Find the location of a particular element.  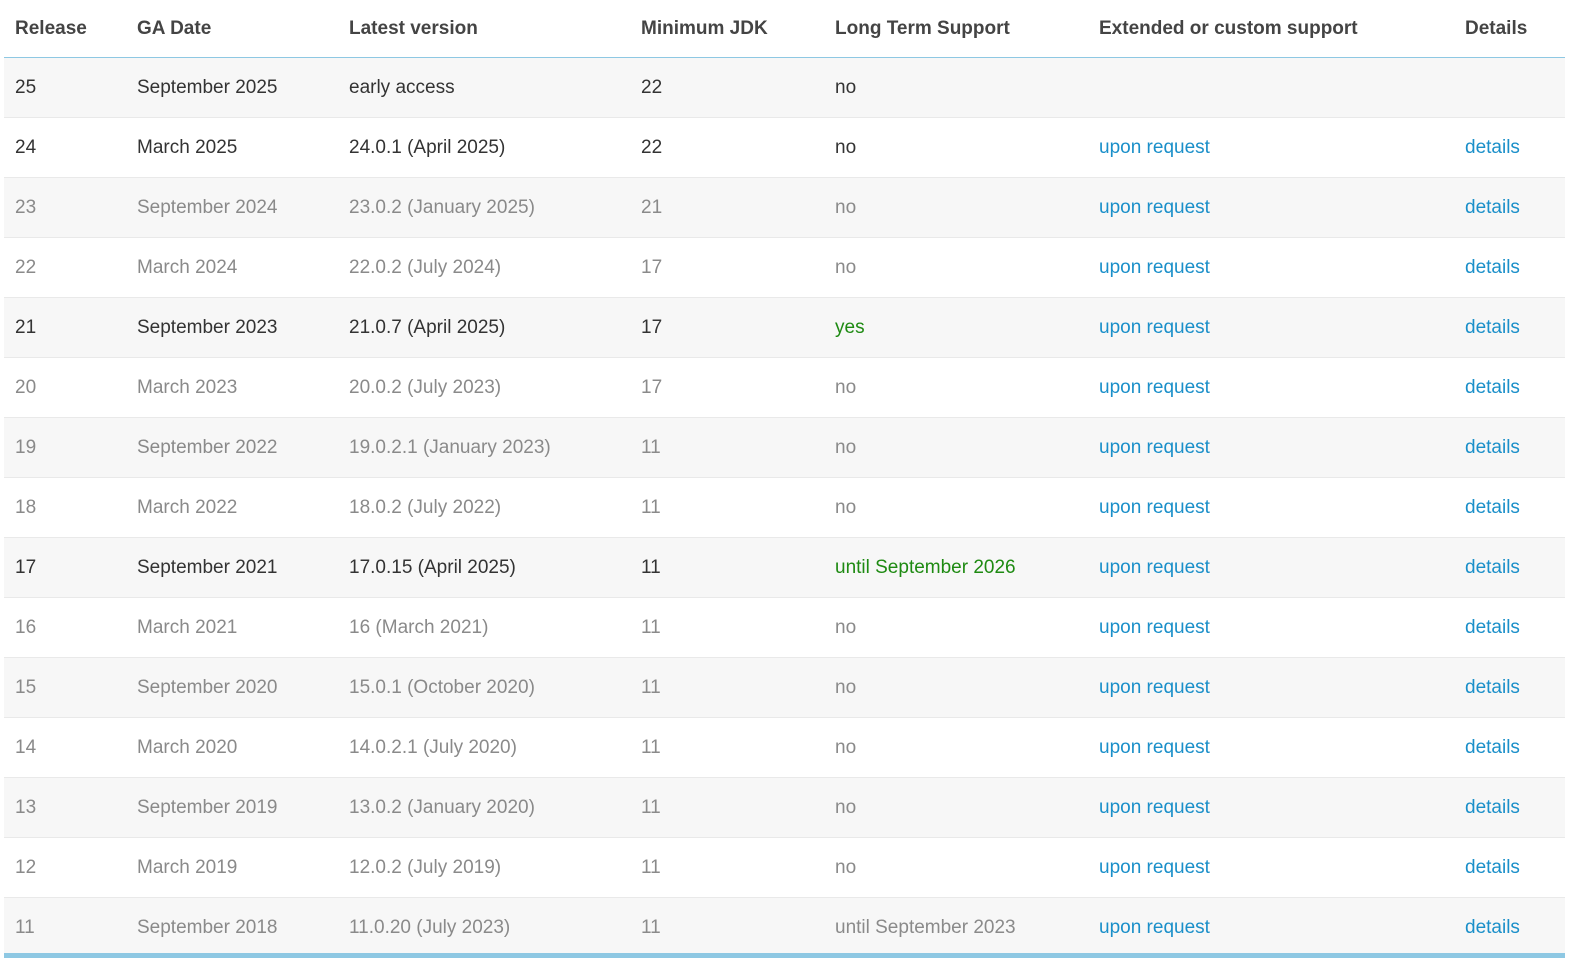

header-latest-version: Latest version is located at coordinates (484, 29).